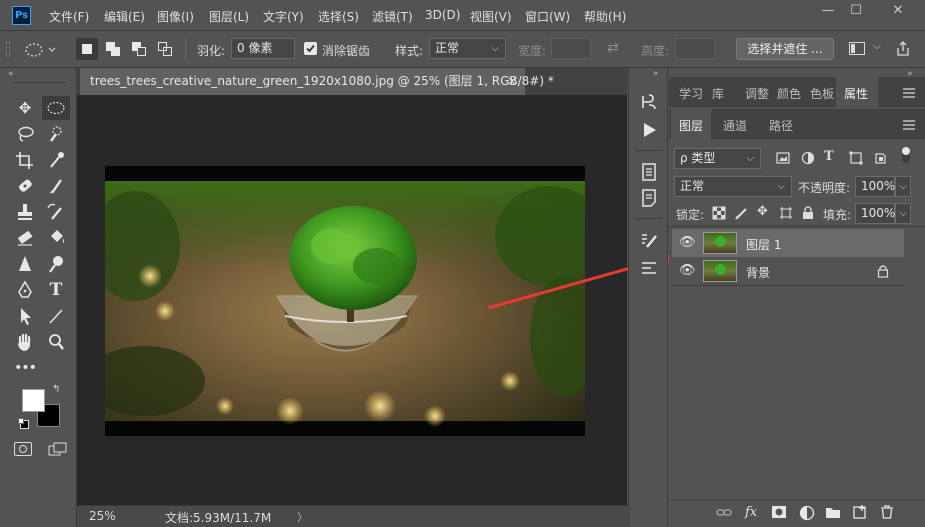 This screenshot has height=527, width=925. I want to click on menu-file: 文件(F), so click(69, 16).